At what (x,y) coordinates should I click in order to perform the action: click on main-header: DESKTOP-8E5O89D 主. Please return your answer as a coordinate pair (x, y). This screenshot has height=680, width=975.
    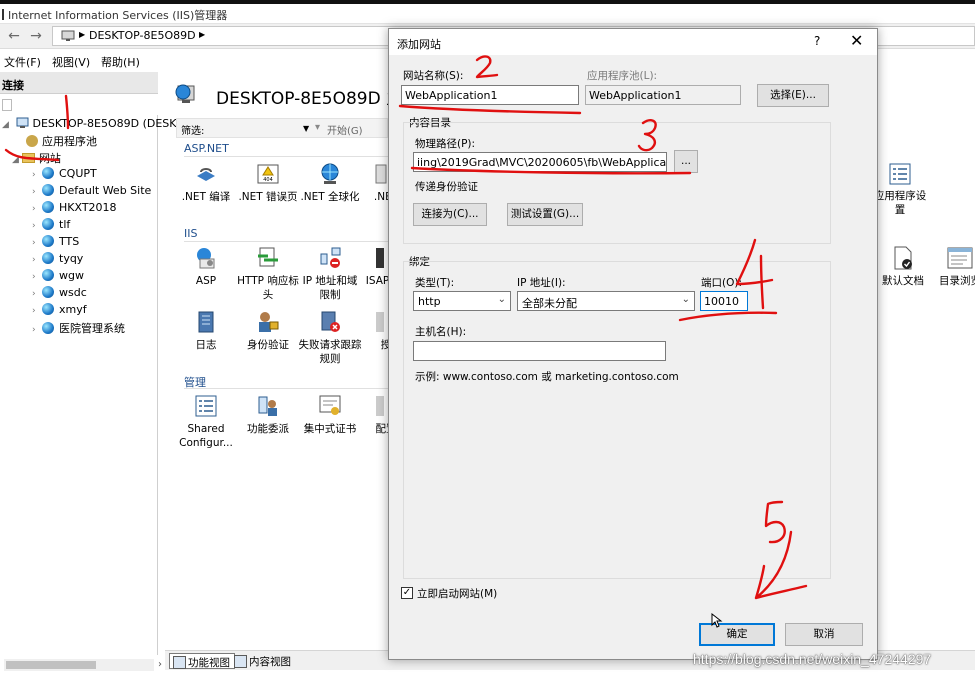
    Looking at the image, I should click on (285, 93).